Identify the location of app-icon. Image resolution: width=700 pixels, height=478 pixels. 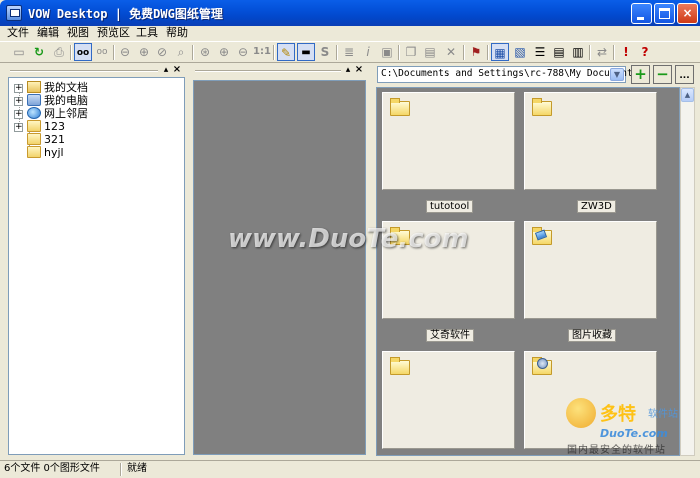
(14, 13).